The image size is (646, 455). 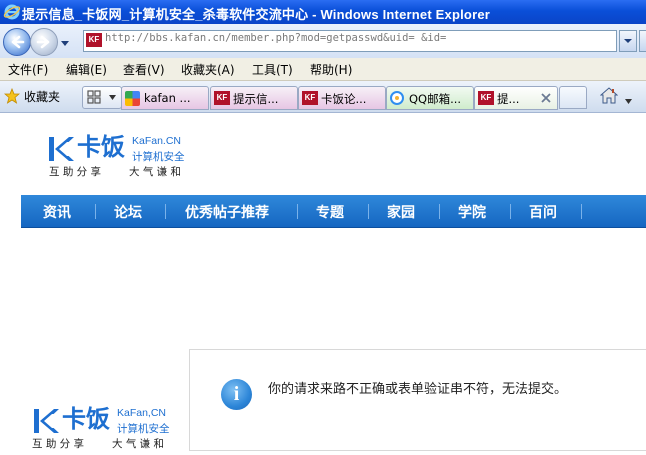 What do you see at coordinates (42, 97) in the screenshot?
I see `favorites-label: 收藏夹` at bounding box center [42, 97].